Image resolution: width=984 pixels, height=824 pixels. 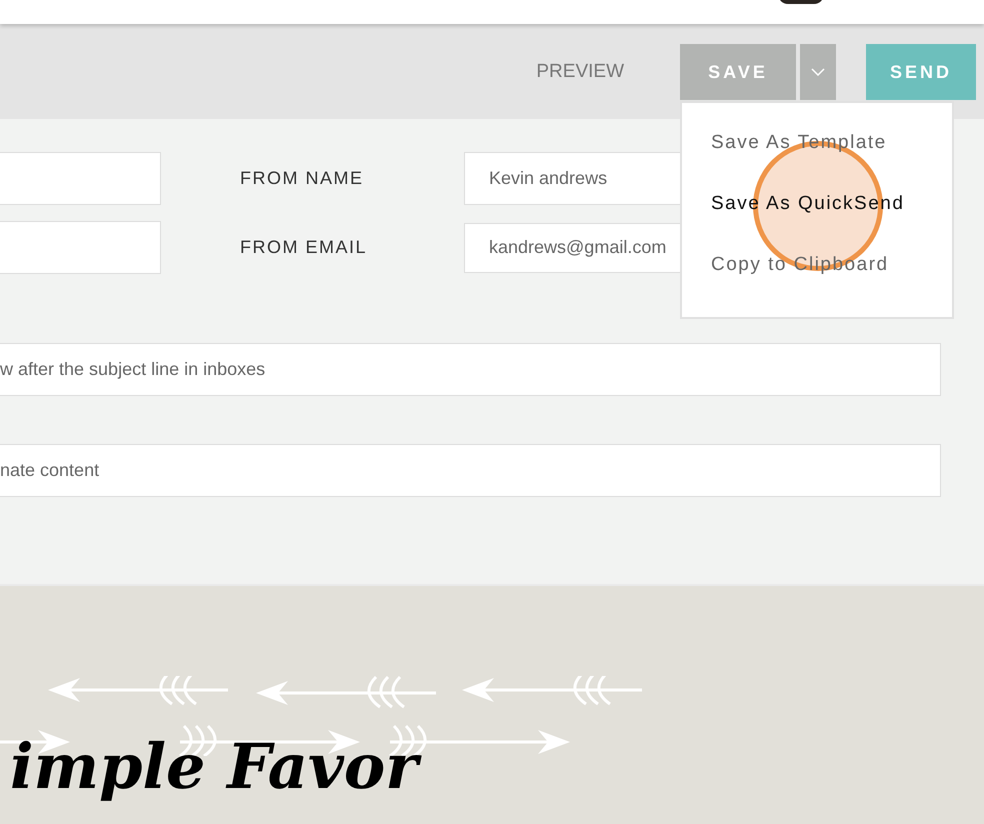 What do you see at coordinates (470, 369) in the screenshot?
I see `preheader-field: w after the subject line in inboxes` at bounding box center [470, 369].